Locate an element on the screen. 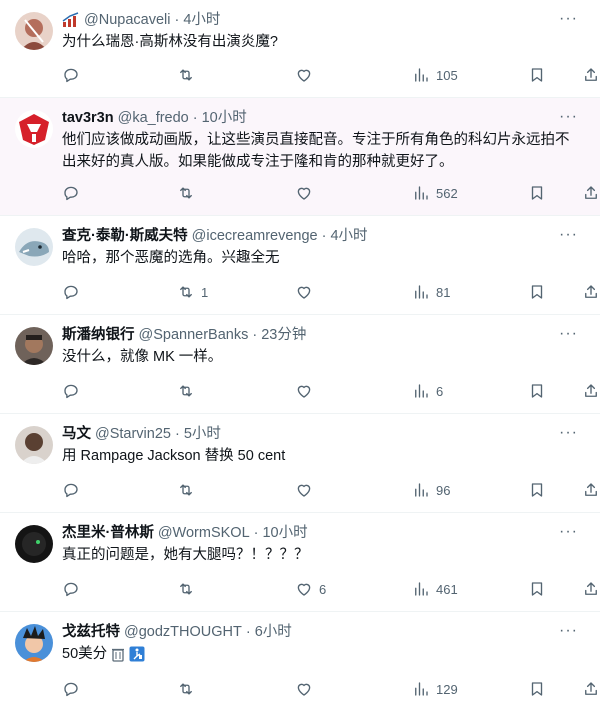  tweet-text: 50美分 is located at coordinates (322, 654).